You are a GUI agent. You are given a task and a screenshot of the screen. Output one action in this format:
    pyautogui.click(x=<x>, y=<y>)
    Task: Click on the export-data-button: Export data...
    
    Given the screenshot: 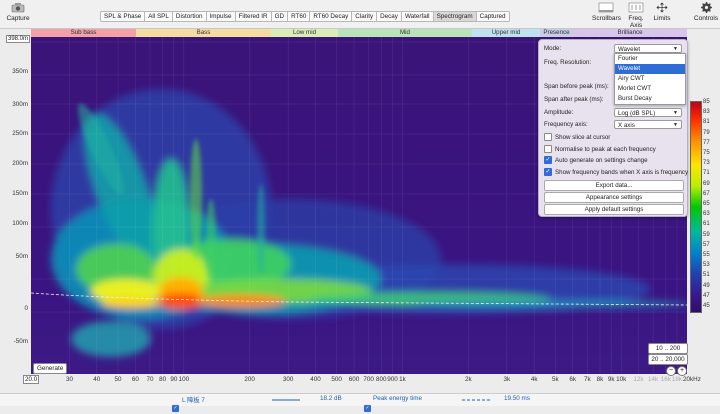 What is the action you would take?
    pyautogui.click(x=614, y=185)
    